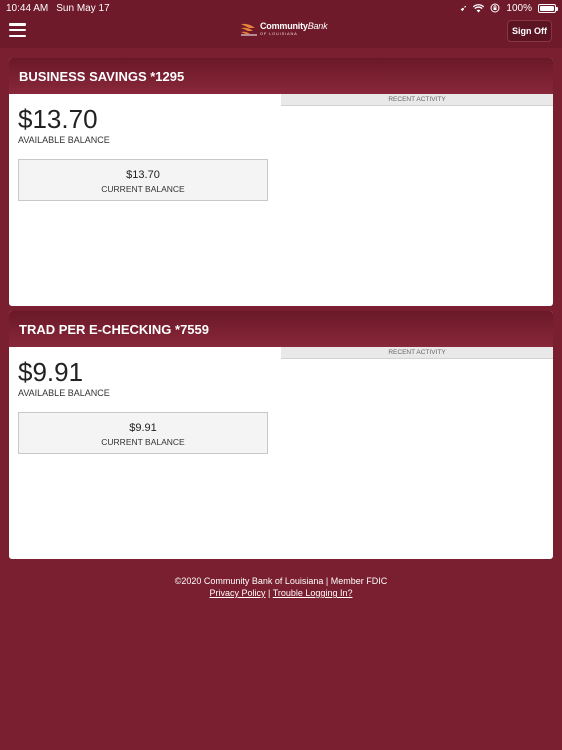 The width and height of the screenshot is (562, 750). Describe the element at coordinates (249, 29) in the screenshot. I see `logo-mark-icon` at that location.